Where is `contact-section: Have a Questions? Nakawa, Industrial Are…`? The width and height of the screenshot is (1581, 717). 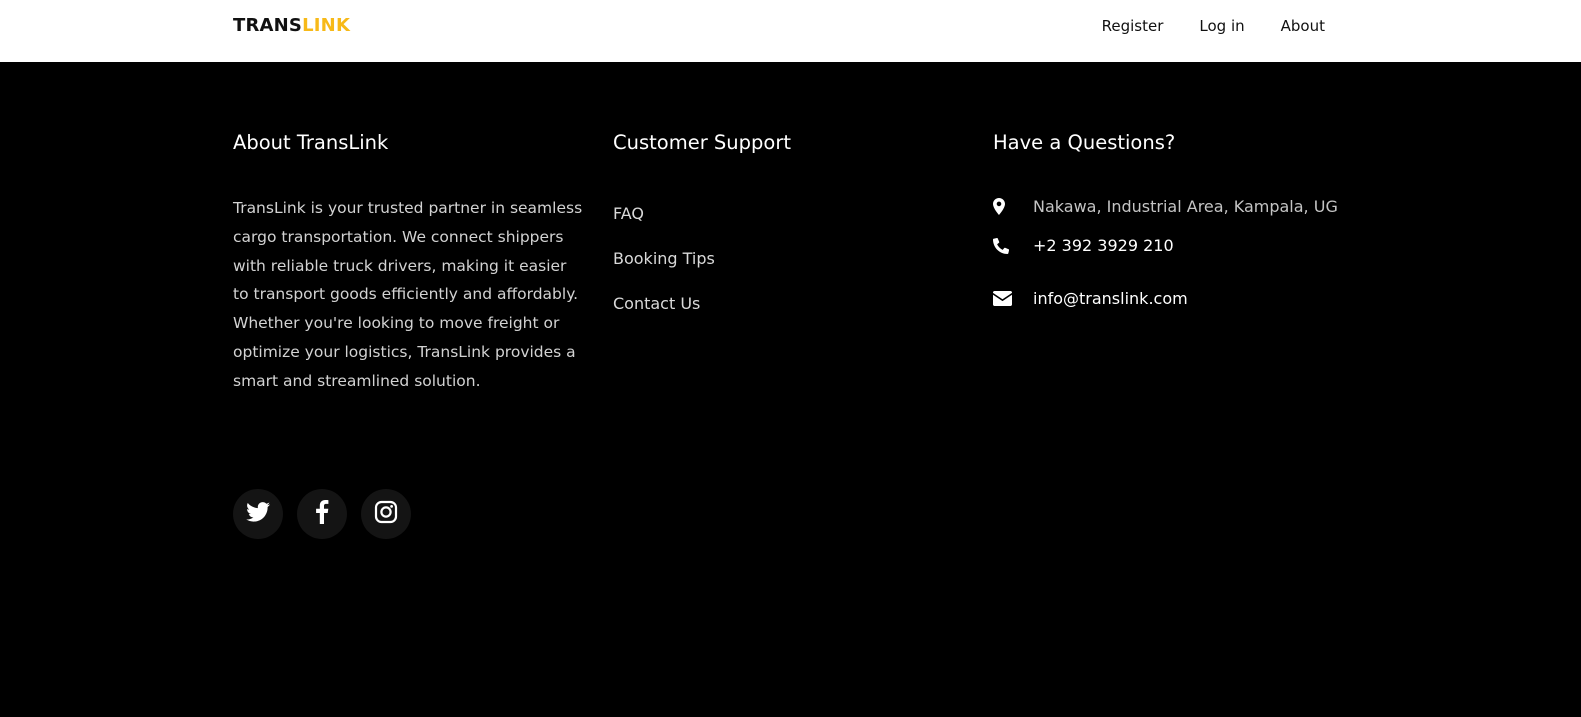 contact-section: Have a Questions? Nakawa, Industrial Are… is located at coordinates (1193, 219).